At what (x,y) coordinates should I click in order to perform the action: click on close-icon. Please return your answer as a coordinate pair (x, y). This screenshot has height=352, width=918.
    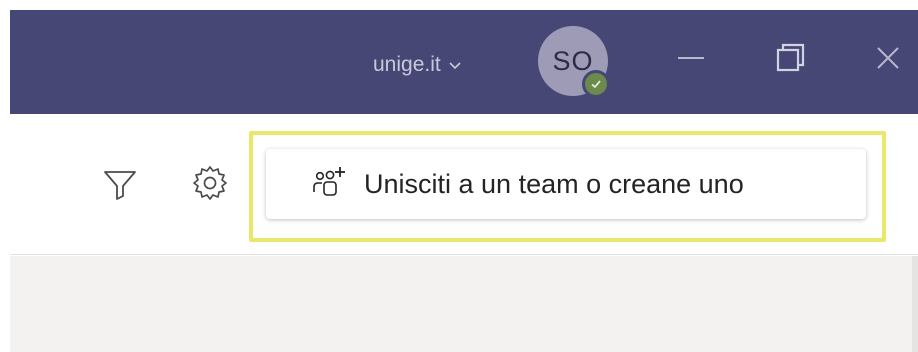
    Looking at the image, I should click on (888, 58).